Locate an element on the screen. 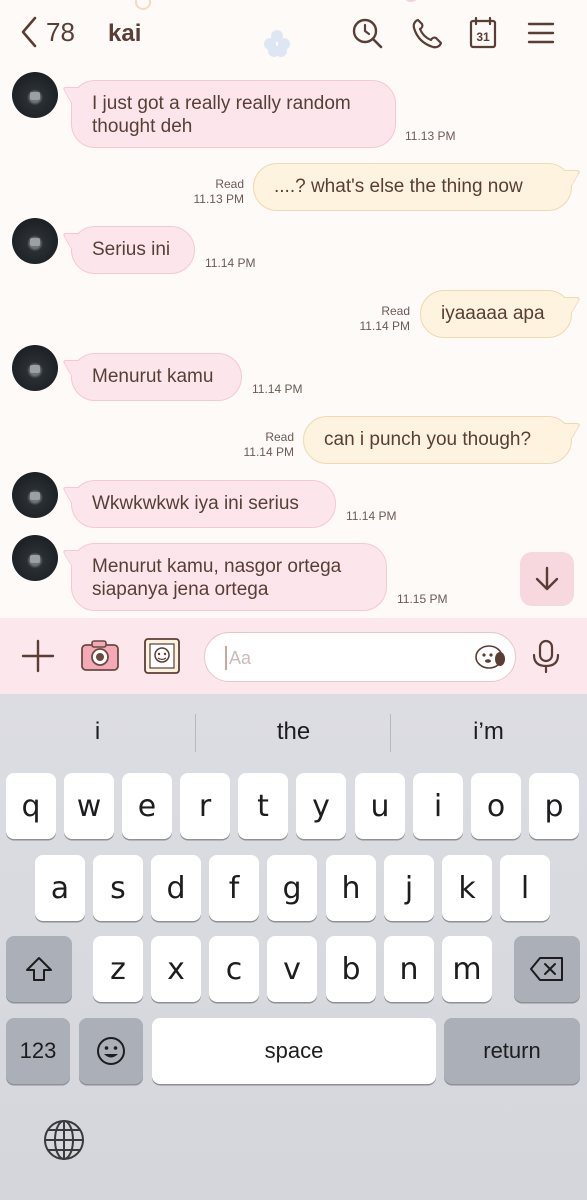 This screenshot has height=1200, width=587. key-g: g is located at coordinates (292, 888).